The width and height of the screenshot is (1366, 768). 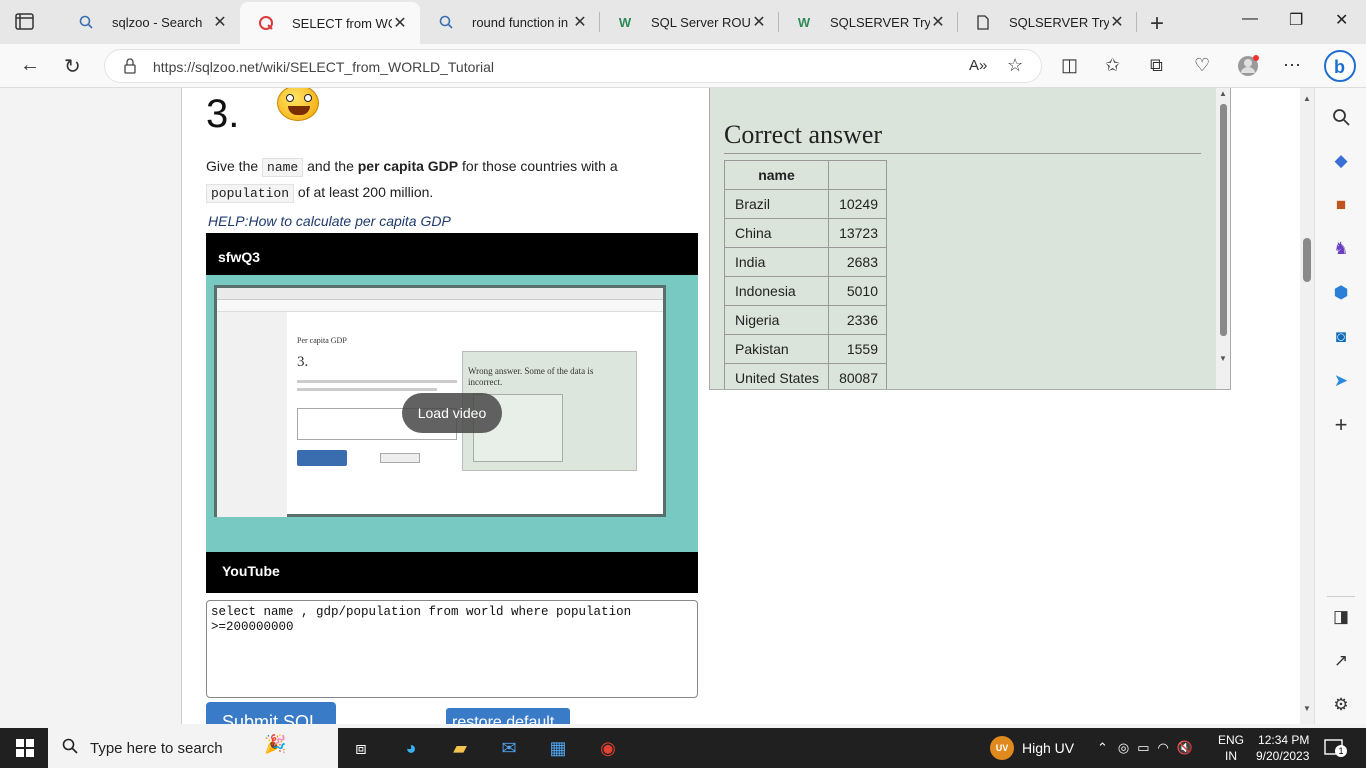 I want to click on edge-browser-icon: ◕, so click(x=411, y=748).